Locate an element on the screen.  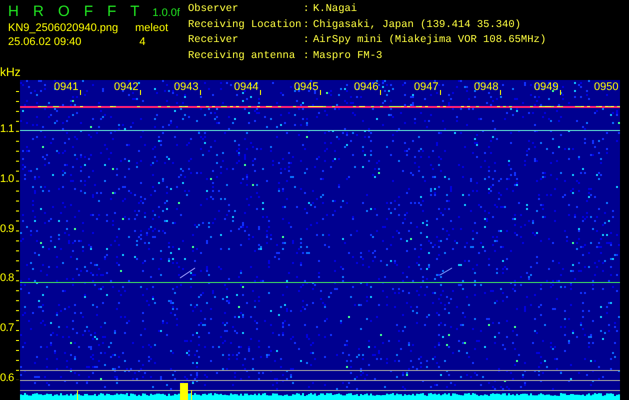
info-value: AirSpy mini (Miakejima VOR 108.65MHz) is located at coordinates (429, 41).